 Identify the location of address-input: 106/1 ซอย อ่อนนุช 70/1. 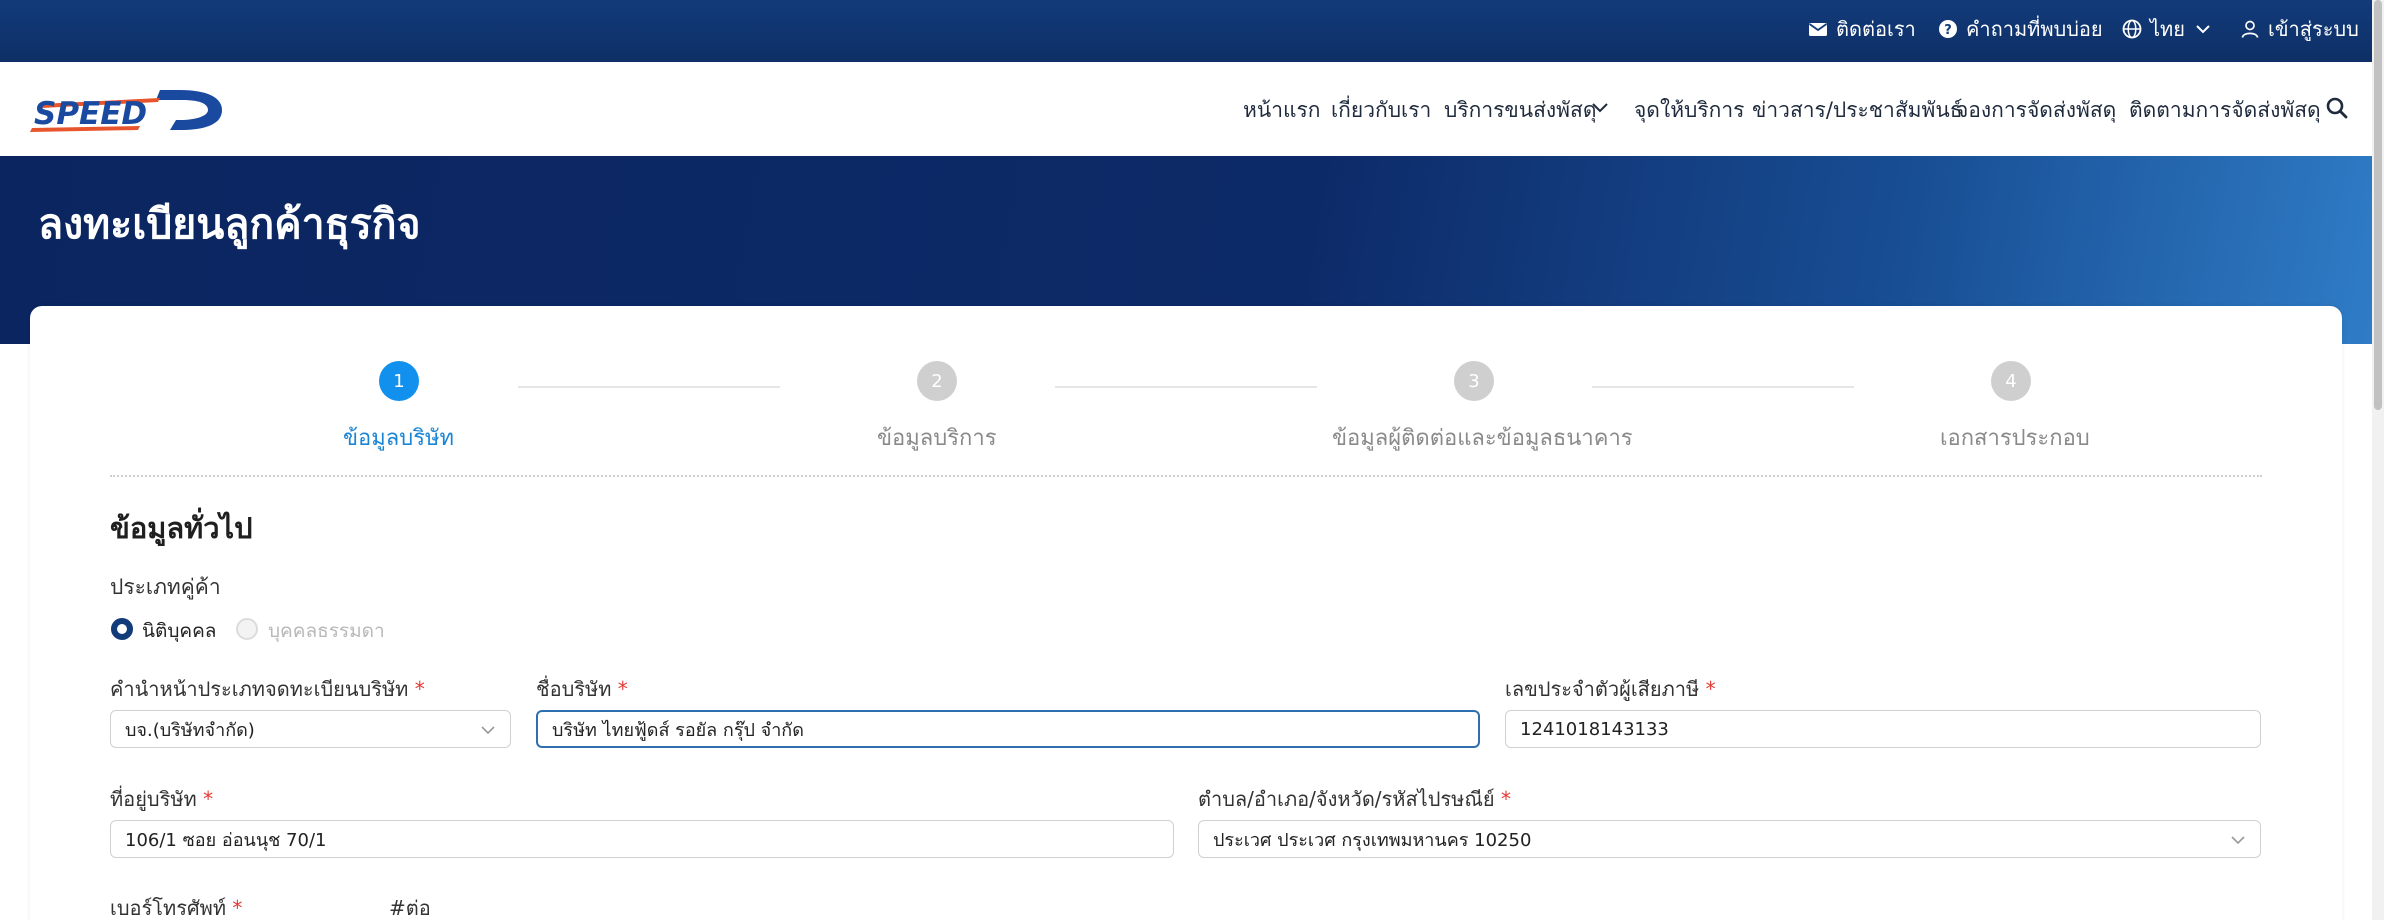
(642, 839).